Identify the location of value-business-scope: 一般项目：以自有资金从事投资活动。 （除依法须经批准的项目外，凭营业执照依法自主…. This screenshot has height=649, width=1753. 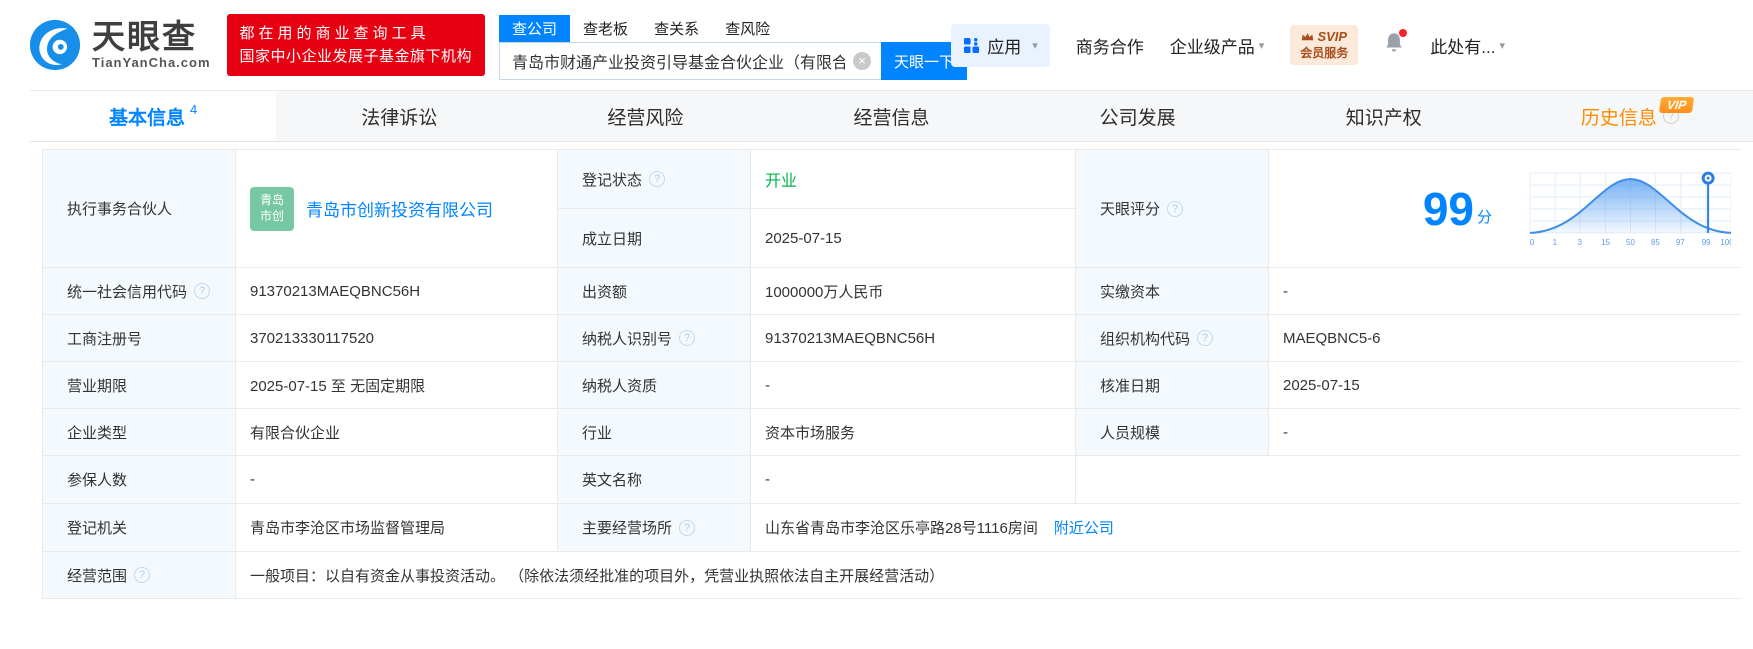
(988, 575).